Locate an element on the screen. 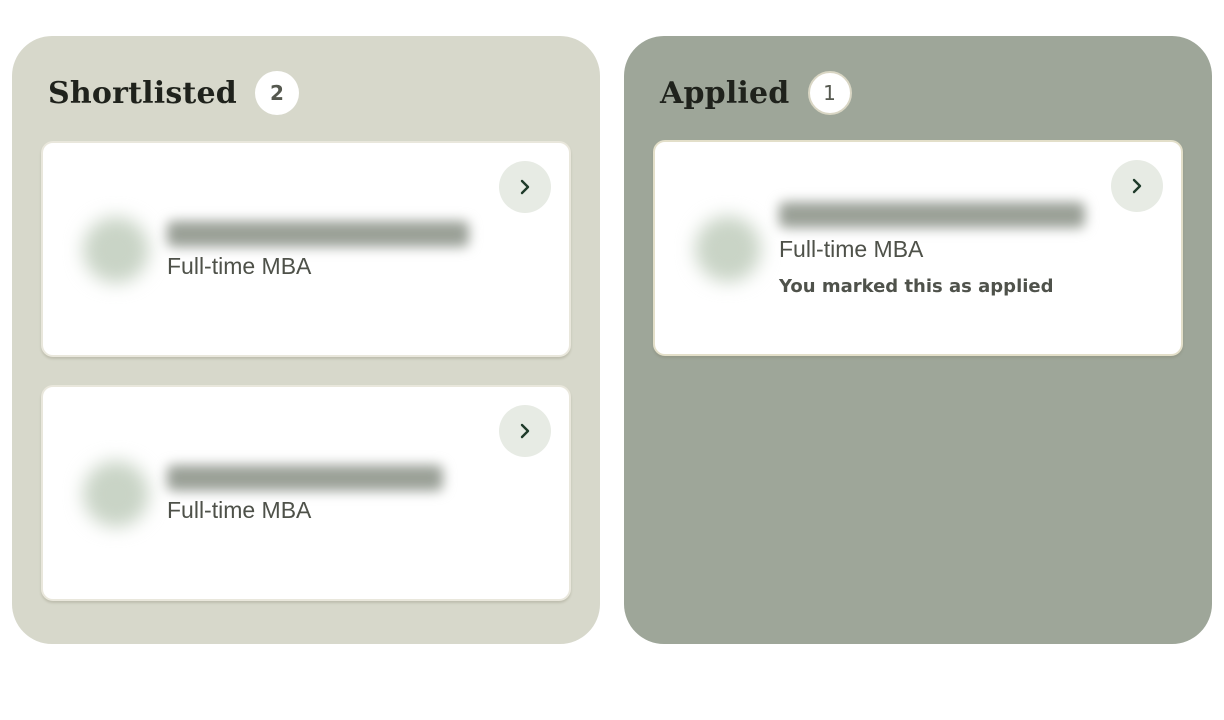 This screenshot has width=1224, height=720. count-badge: 1 is located at coordinates (829, 93).